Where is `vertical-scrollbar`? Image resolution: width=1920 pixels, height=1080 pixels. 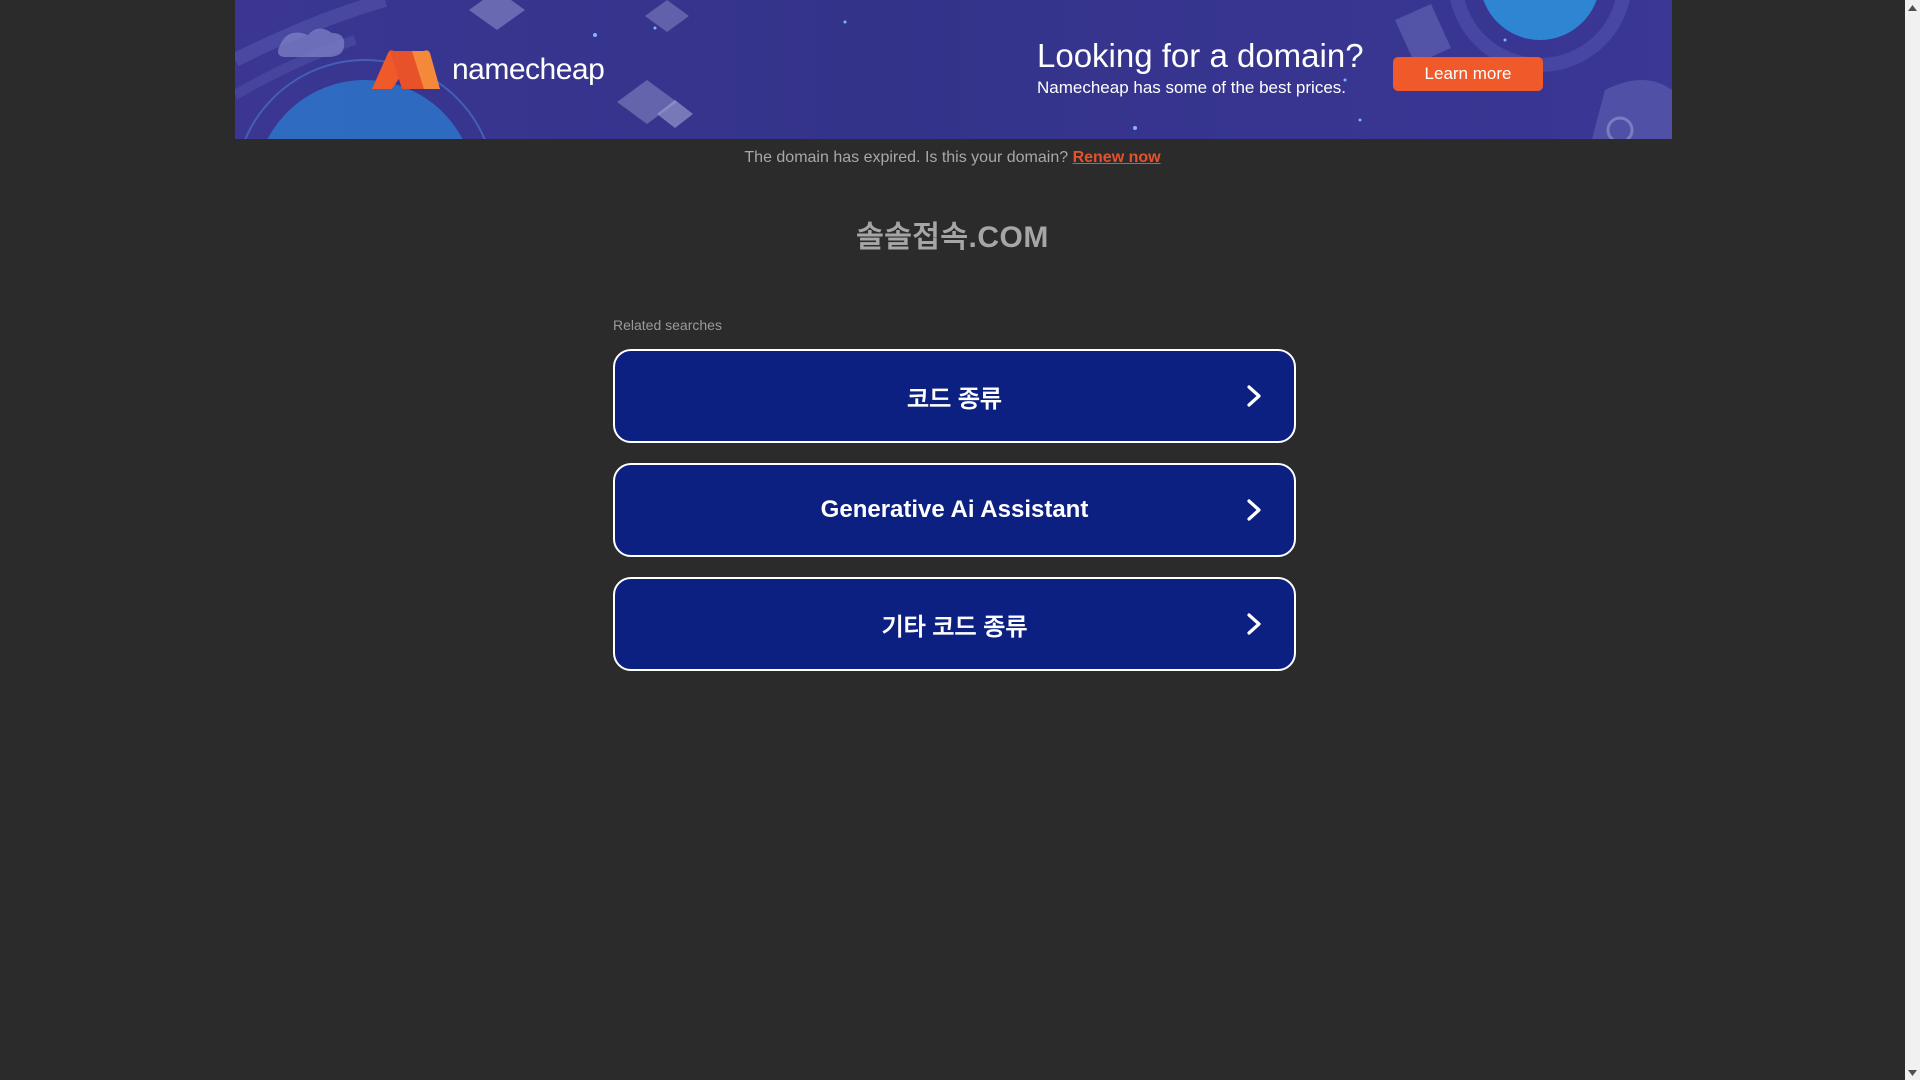 vertical-scrollbar is located at coordinates (1912, 540).